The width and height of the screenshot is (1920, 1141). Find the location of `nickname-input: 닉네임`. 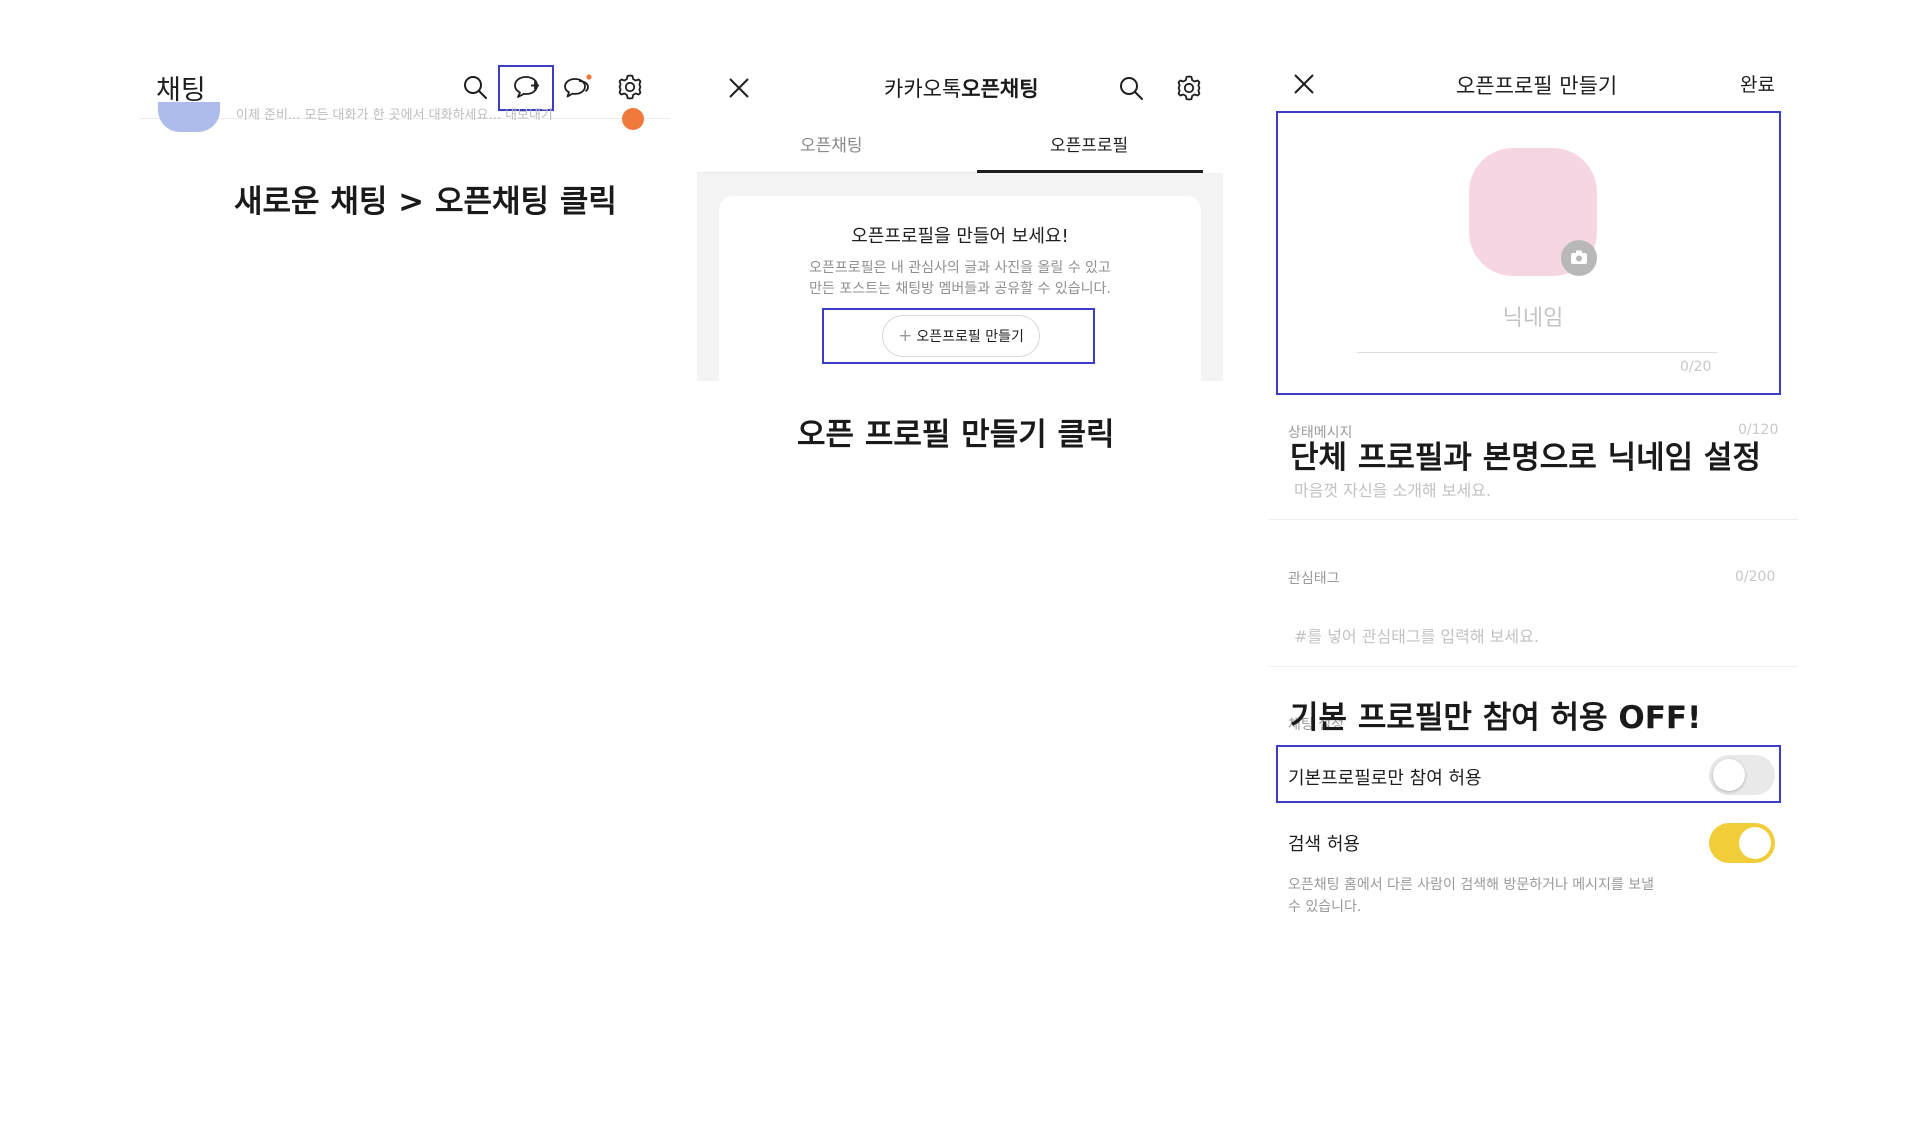

nickname-input: 닉네임 is located at coordinates (1533, 316).